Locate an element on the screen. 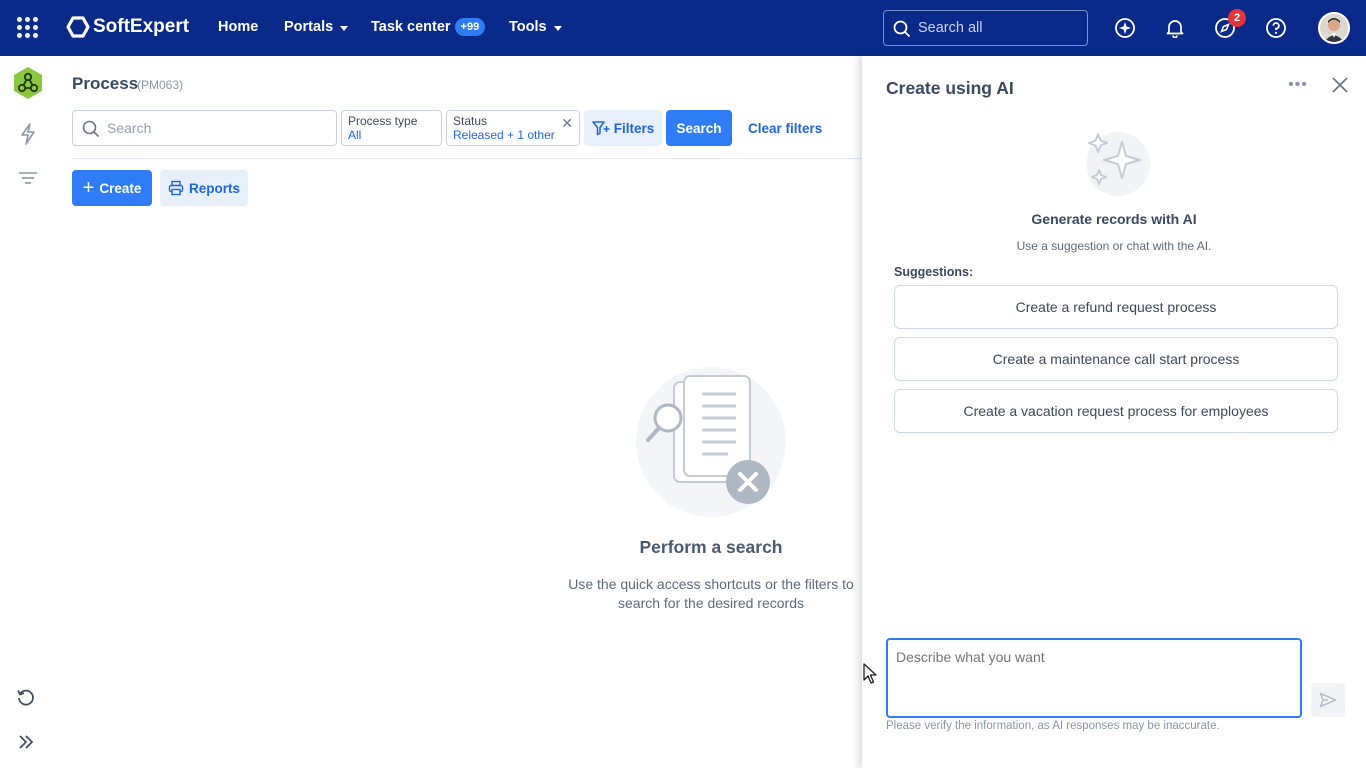 The width and height of the screenshot is (1366, 768). global-search-placeholder: Search all is located at coordinates (950, 28).